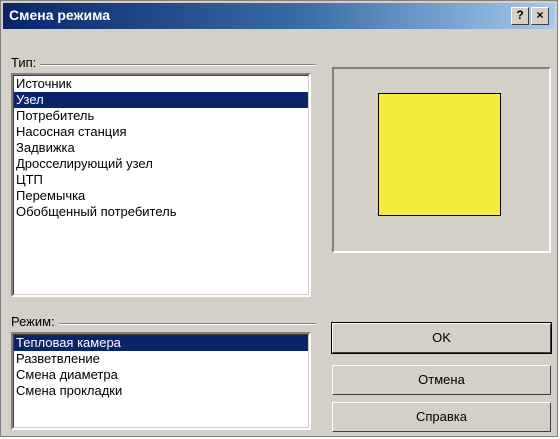 This screenshot has width=560, height=439. I want to click on type-list-item: ЦТП, so click(161, 180).